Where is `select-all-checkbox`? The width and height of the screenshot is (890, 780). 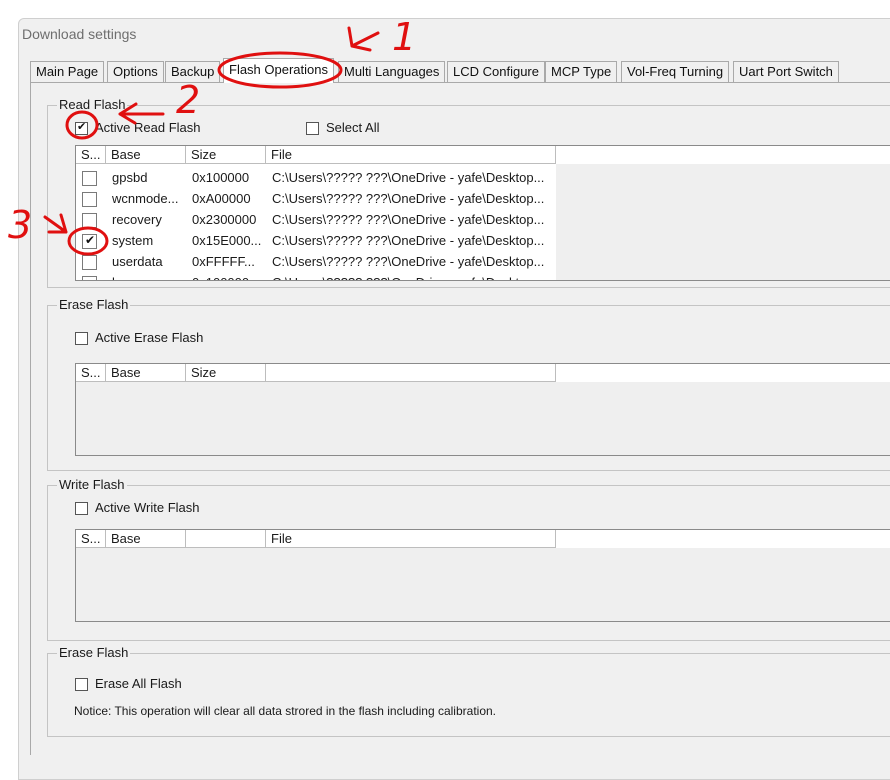 select-all-checkbox is located at coordinates (312, 128).